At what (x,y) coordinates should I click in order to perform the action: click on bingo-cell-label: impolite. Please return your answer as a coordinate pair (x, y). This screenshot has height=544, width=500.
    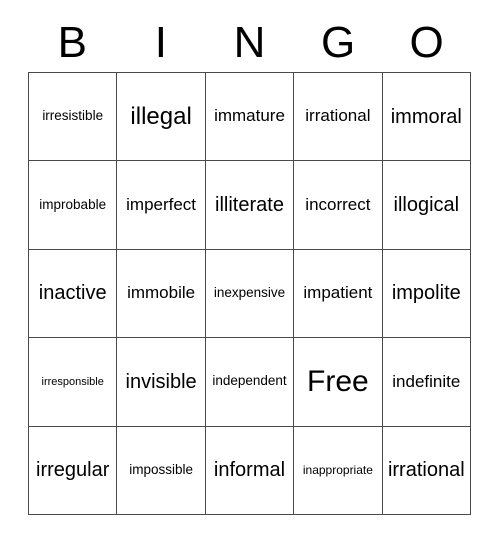
    Looking at the image, I should click on (426, 293).